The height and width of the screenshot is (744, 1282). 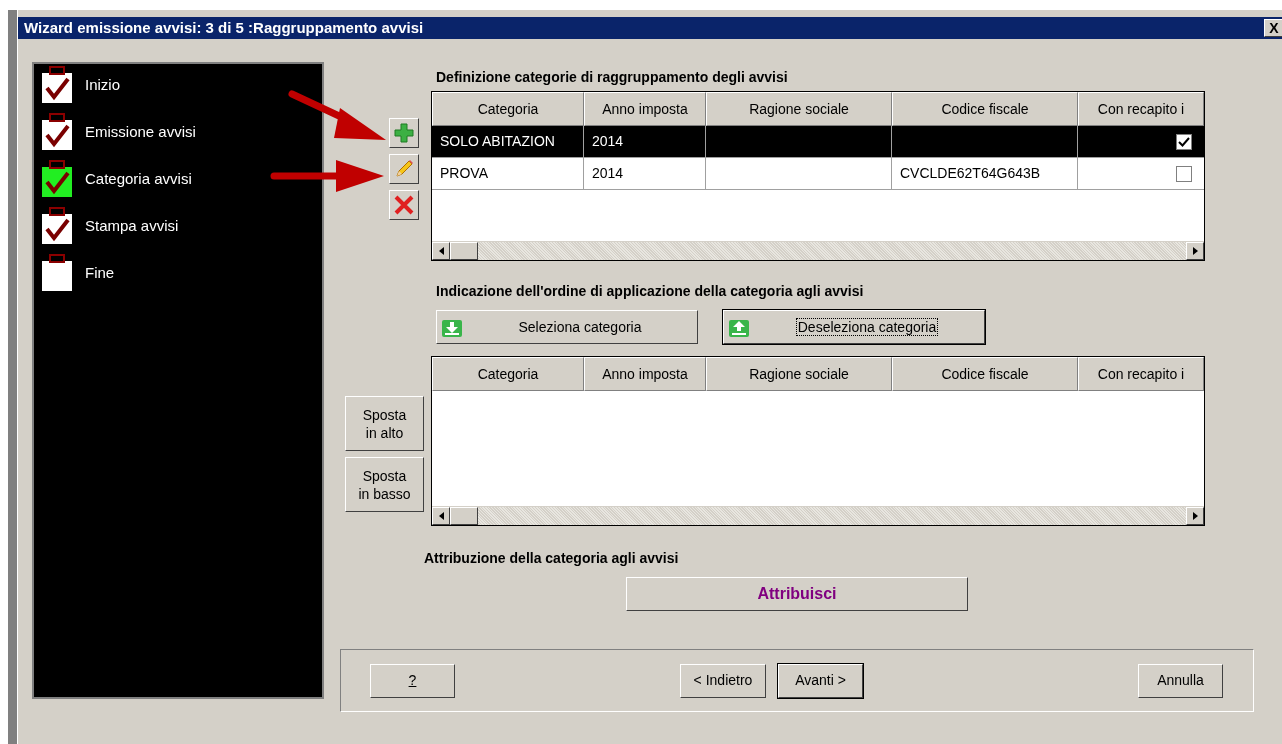 What do you see at coordinates (384, 423) in the screenshot?
I see `move-up-button: Sposta in alto` at bounding box center [384, 423].